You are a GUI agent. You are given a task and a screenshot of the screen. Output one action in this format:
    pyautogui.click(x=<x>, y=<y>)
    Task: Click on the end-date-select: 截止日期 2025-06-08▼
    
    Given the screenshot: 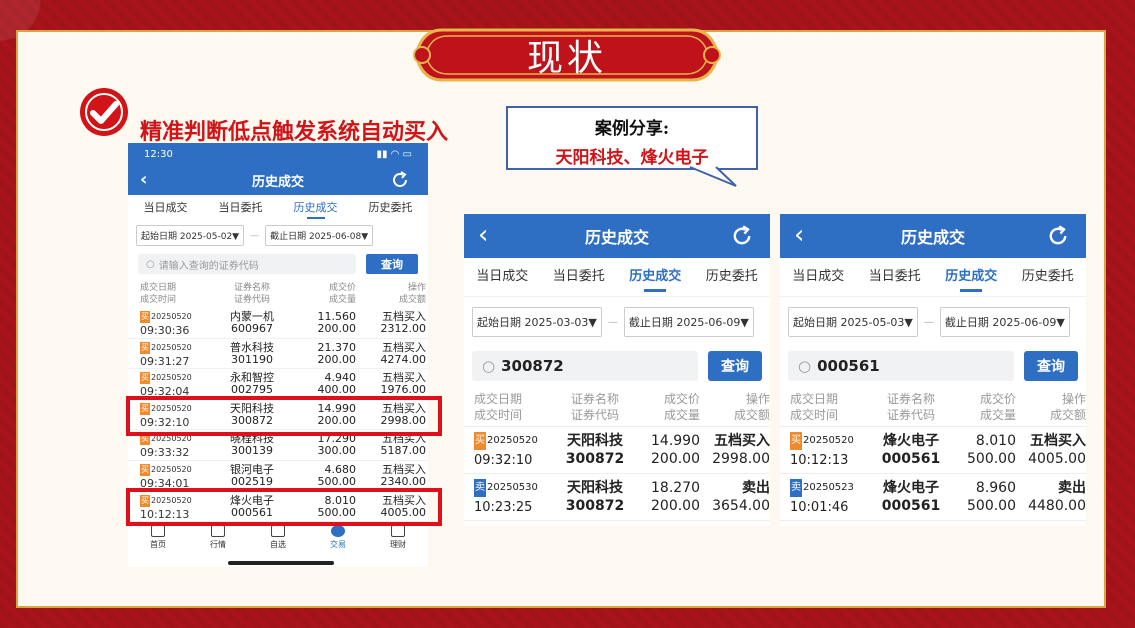 What is the action you would take?
    pyautogui.click(x=319, y=235)
    